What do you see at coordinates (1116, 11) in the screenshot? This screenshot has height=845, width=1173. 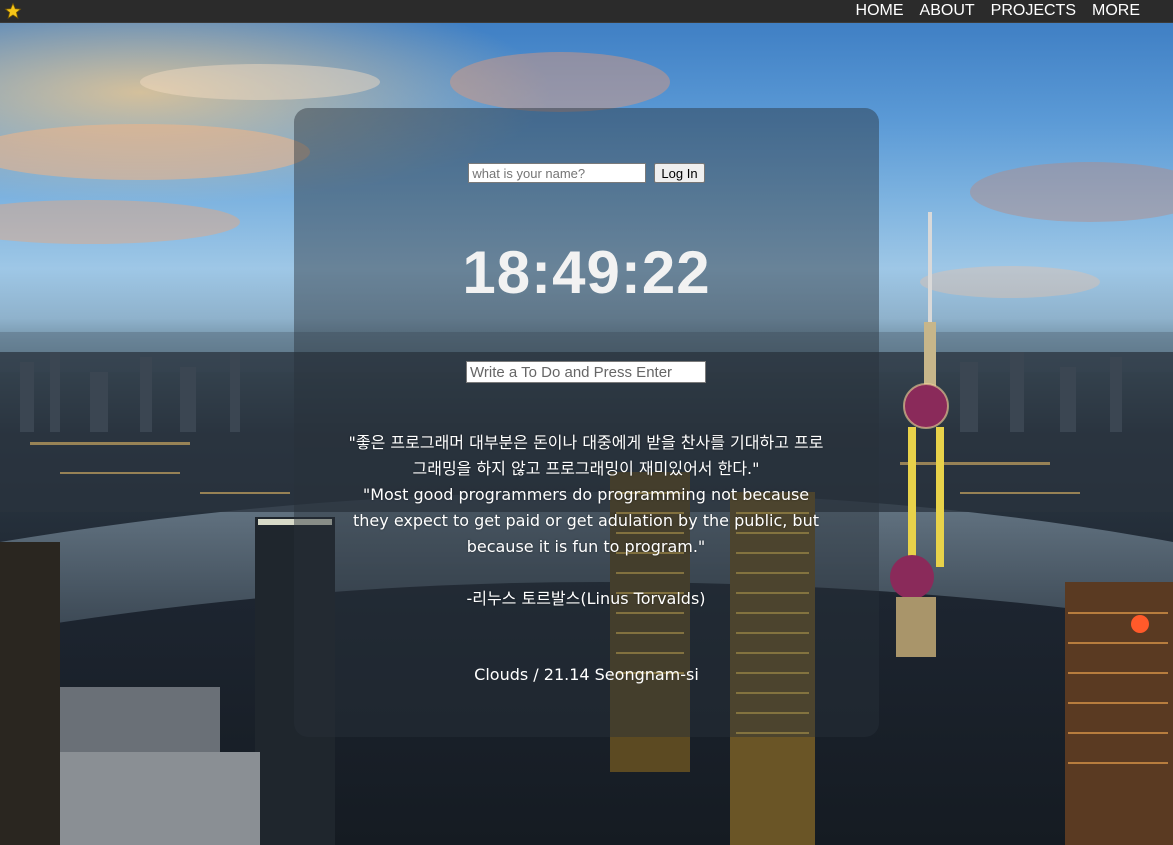 I see `nav-more-link: MORE` at bounding box center [1116, 11].